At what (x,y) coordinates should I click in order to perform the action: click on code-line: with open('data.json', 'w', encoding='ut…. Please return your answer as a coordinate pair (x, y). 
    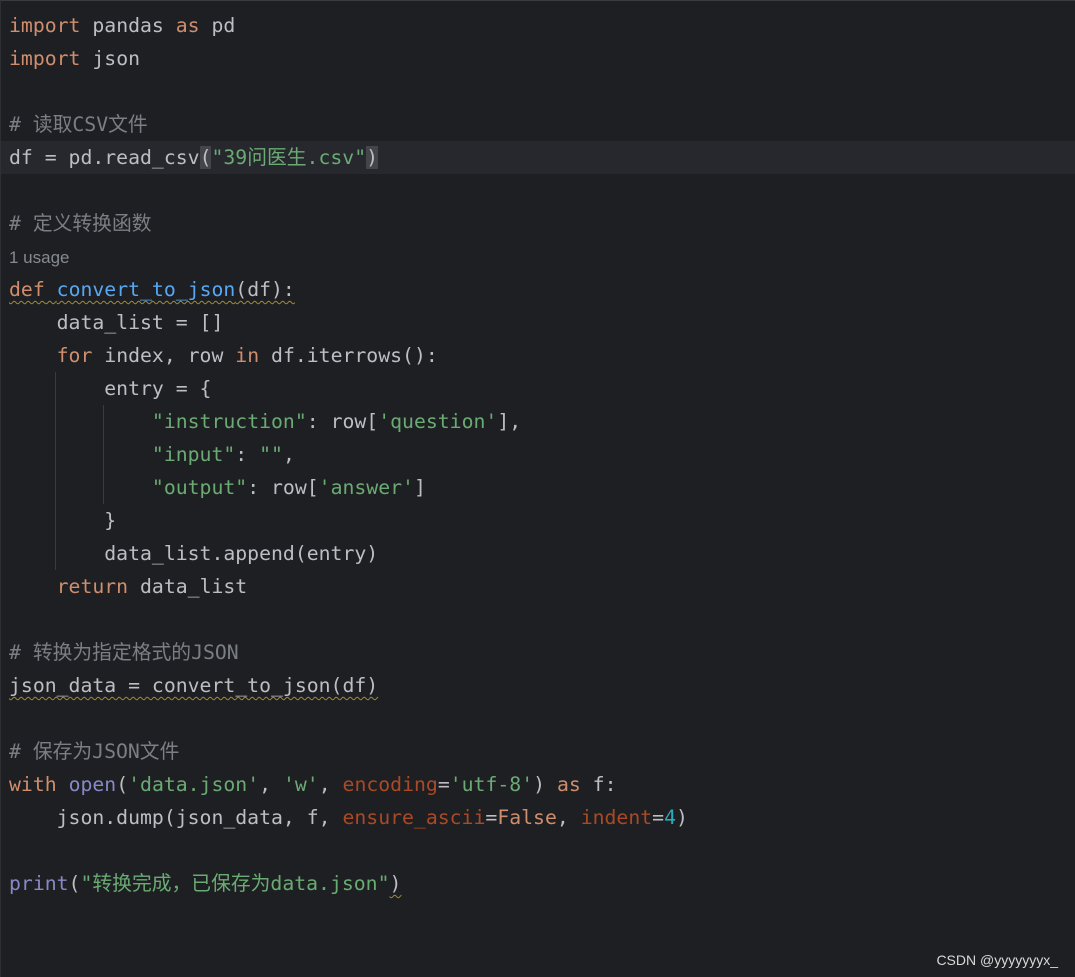
    Looking at the image, I should click on (542, 784).